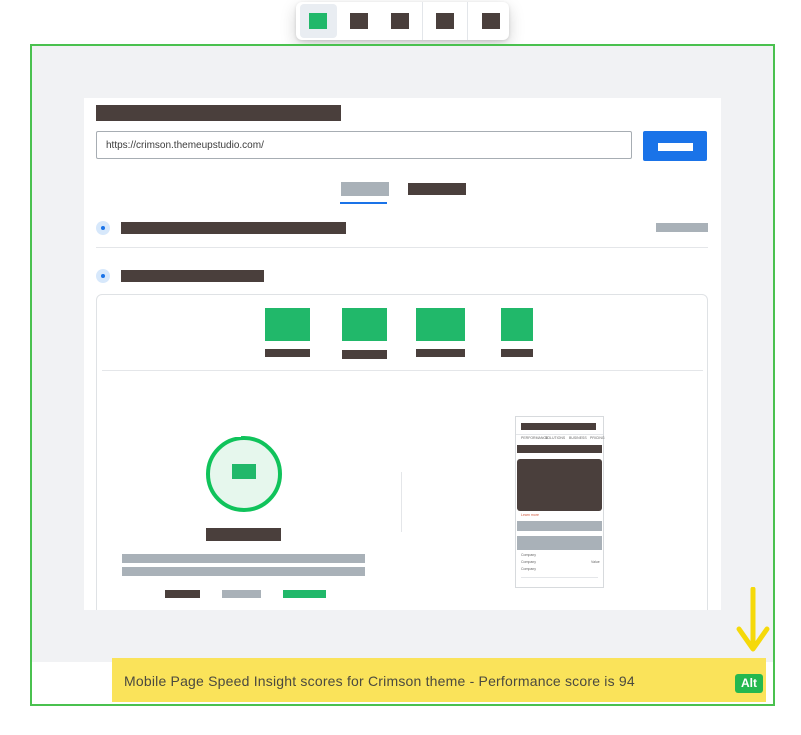 This screenshot has height=735, width=801. I want to click on preview-nav-3: BUSINESS, so click(578, 438).